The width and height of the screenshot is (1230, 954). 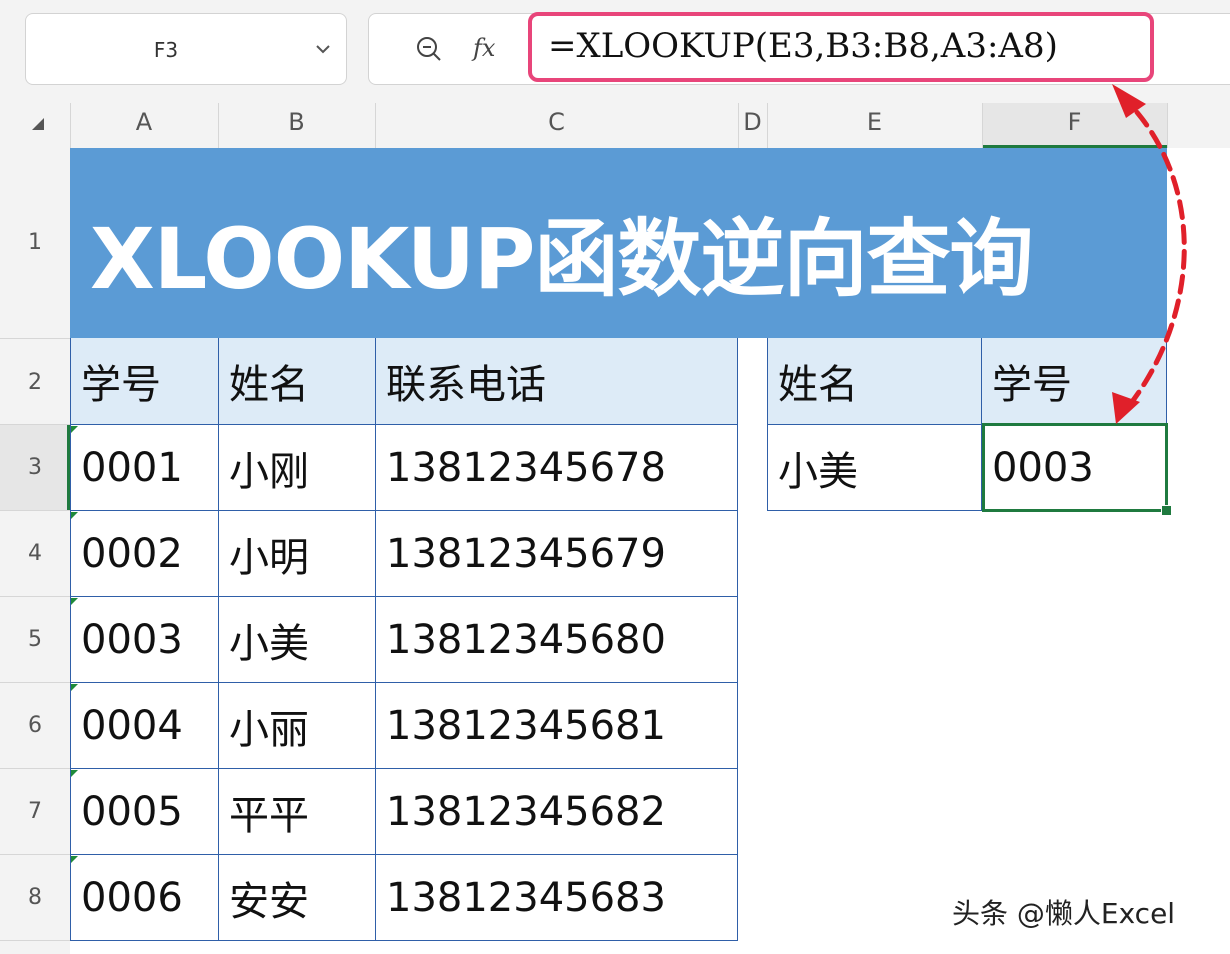 What do you see at coordinates (297, 726) in the screenshot?
I see `table-cell: 小丽` at bounding box center [297, 726].